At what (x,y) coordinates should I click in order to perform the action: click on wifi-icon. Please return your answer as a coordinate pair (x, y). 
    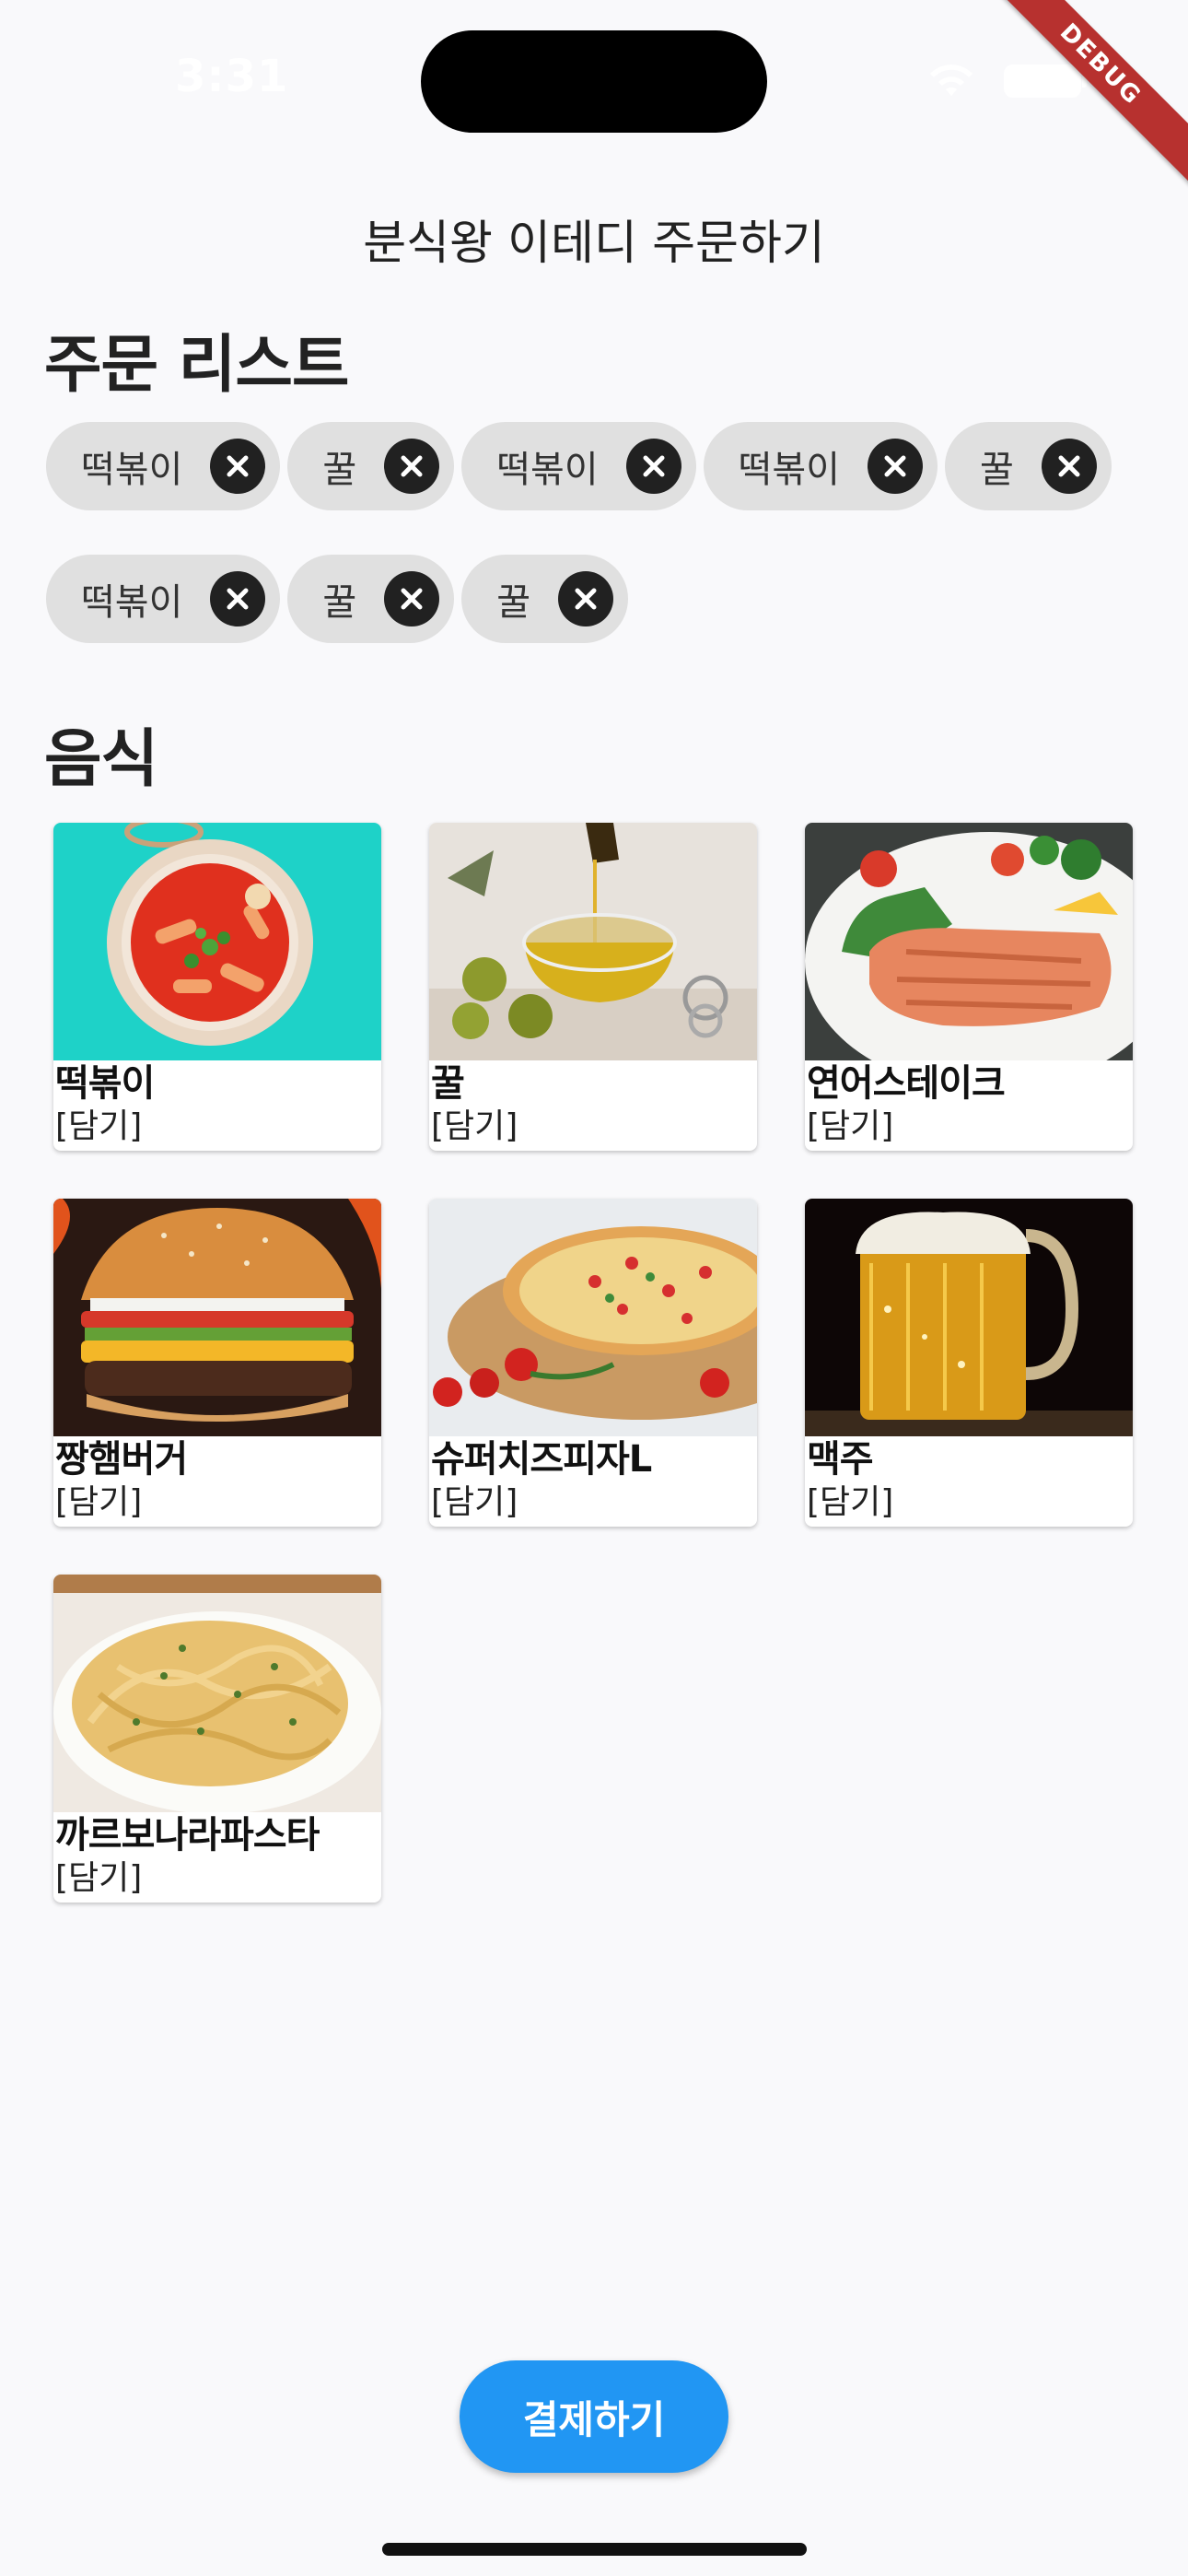
    Looking at the image, I should click on (951, 80).